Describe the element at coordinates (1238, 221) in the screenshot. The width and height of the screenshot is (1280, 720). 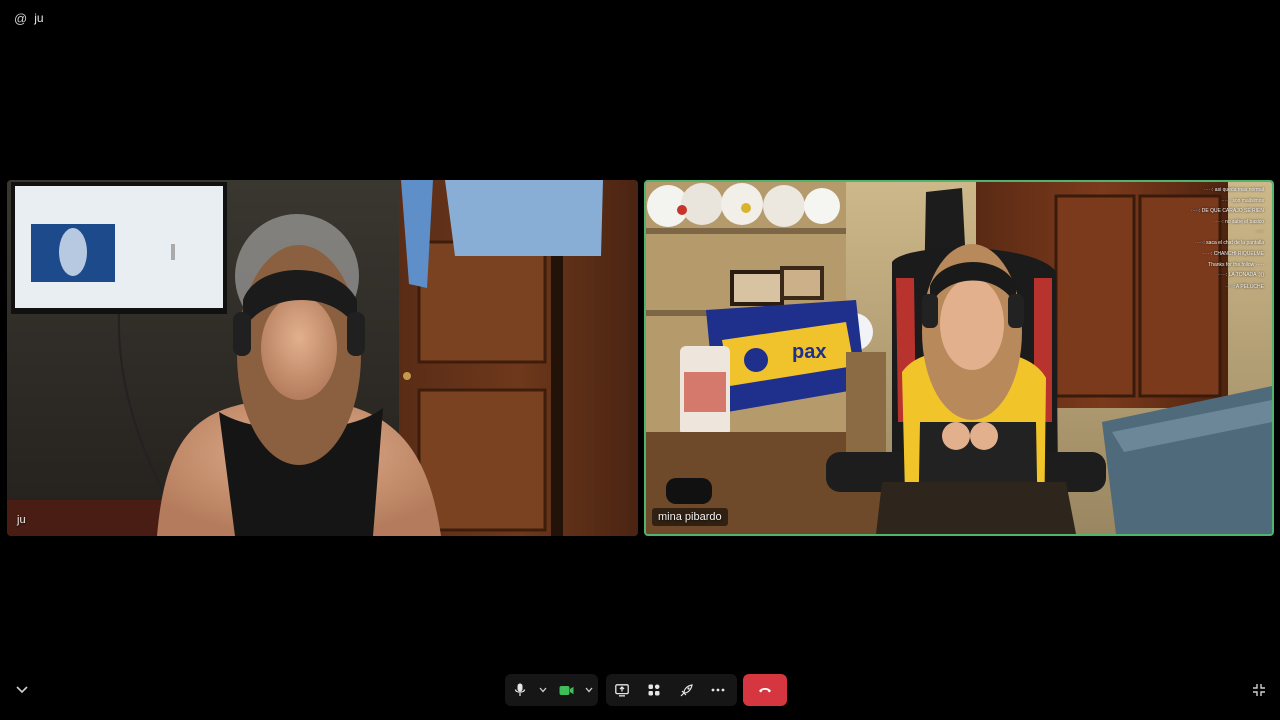
I see `chat-message: ·····: no sabe el basico` at that location.